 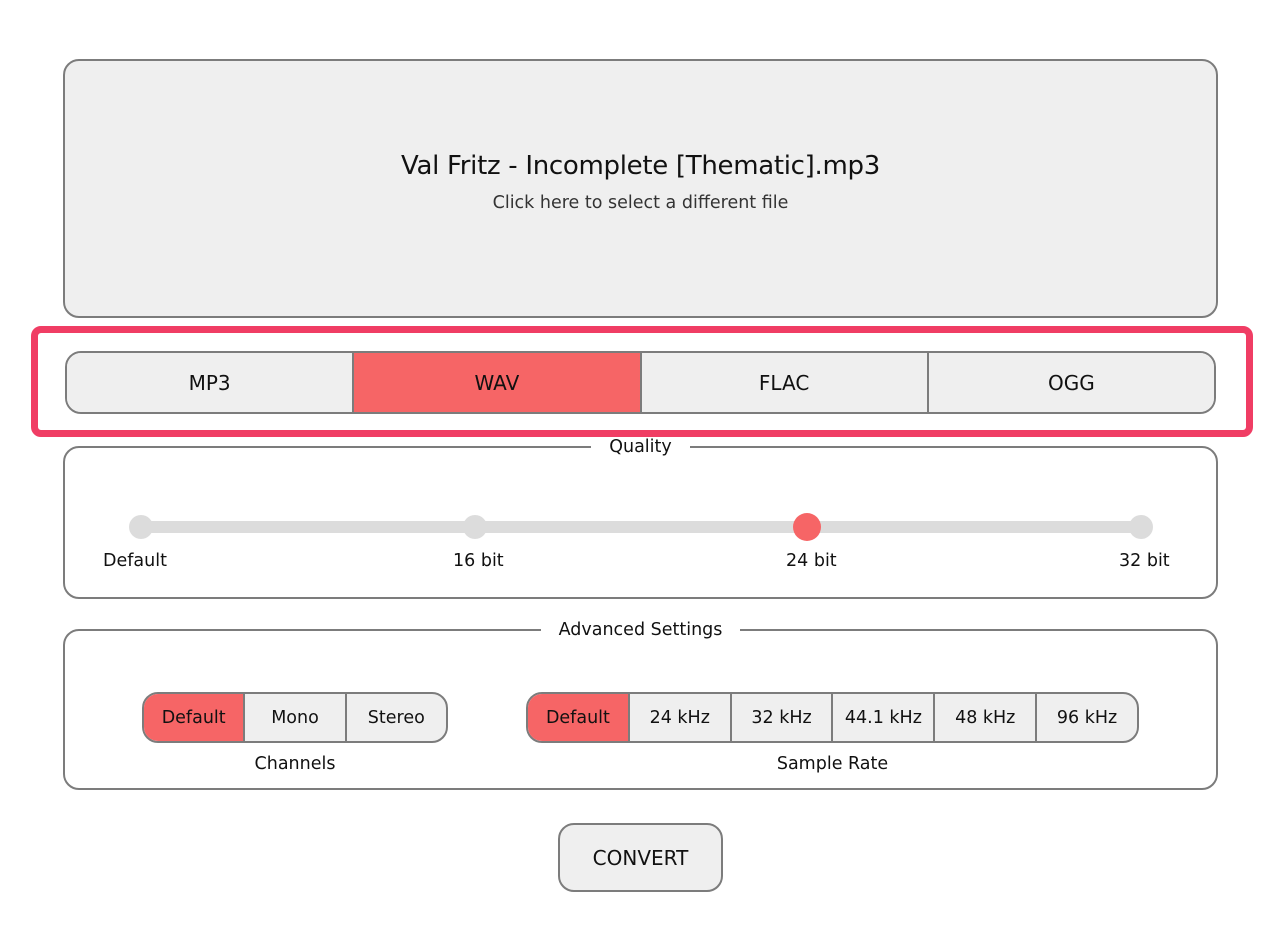 I want to click on quality-legend: Quality, so click(x=640, y=447).